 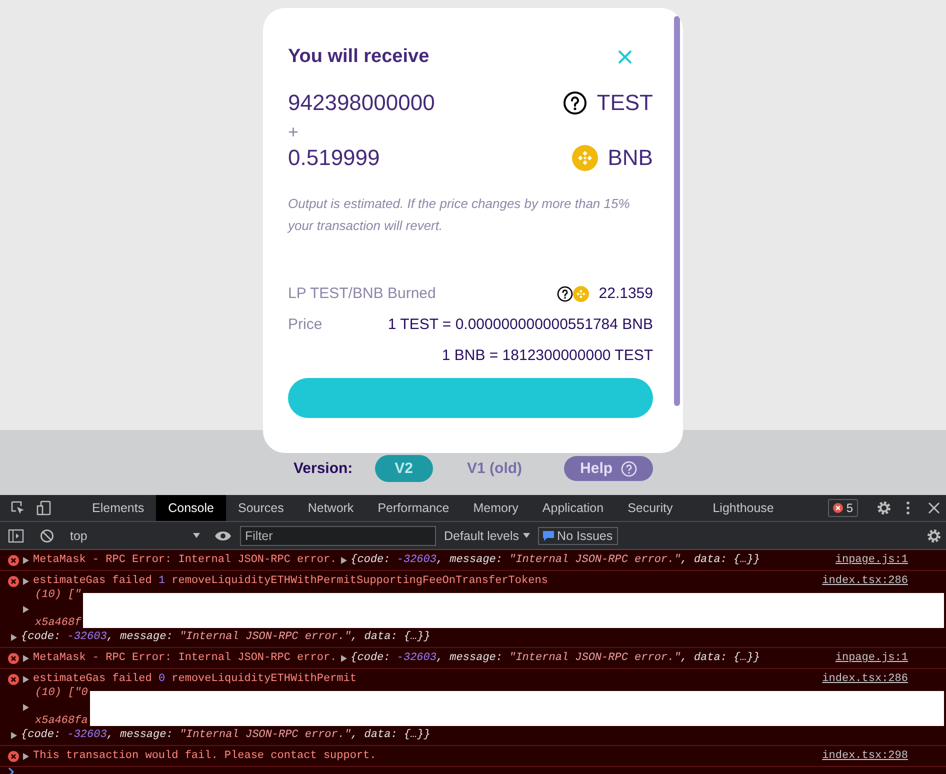 What do you see at coordinates (58, 623) in the screenshot?
I see `console-array: x5a468f` at bounding box center [58, 623].